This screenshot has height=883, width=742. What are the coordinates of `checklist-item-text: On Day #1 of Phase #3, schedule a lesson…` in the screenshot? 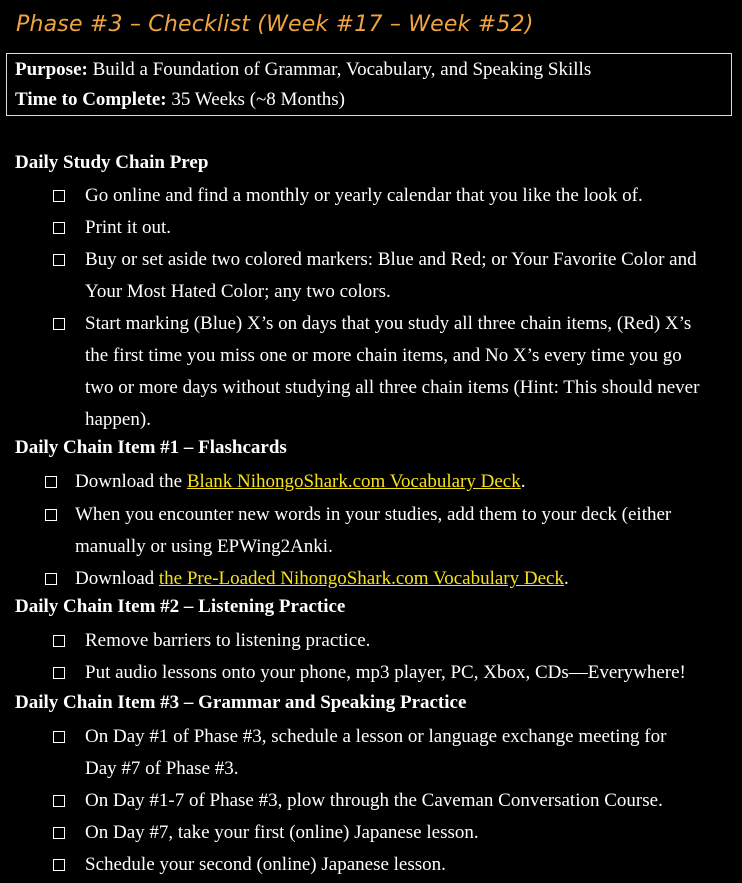 It's located at (376, 736).